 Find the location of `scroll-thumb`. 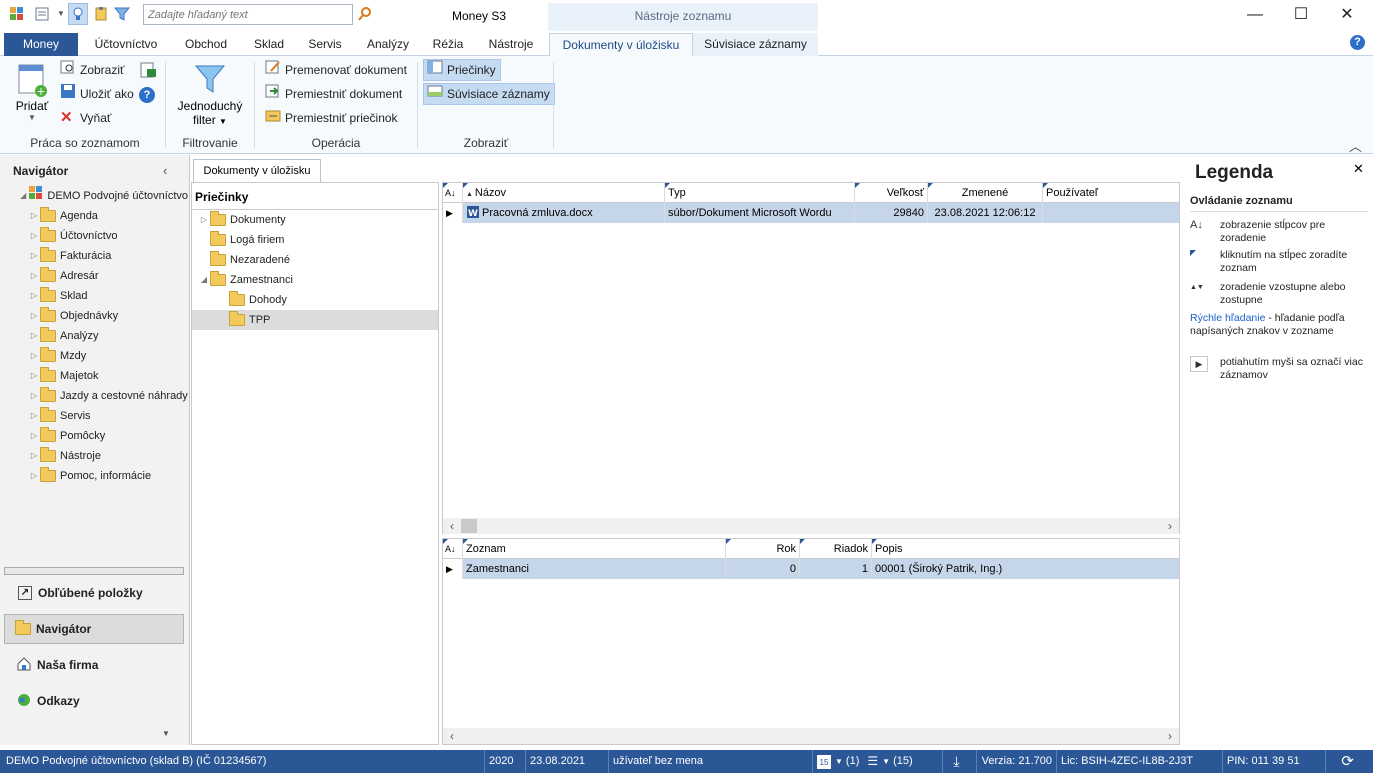

scroll-thumb is located at coordinates (469, 526).